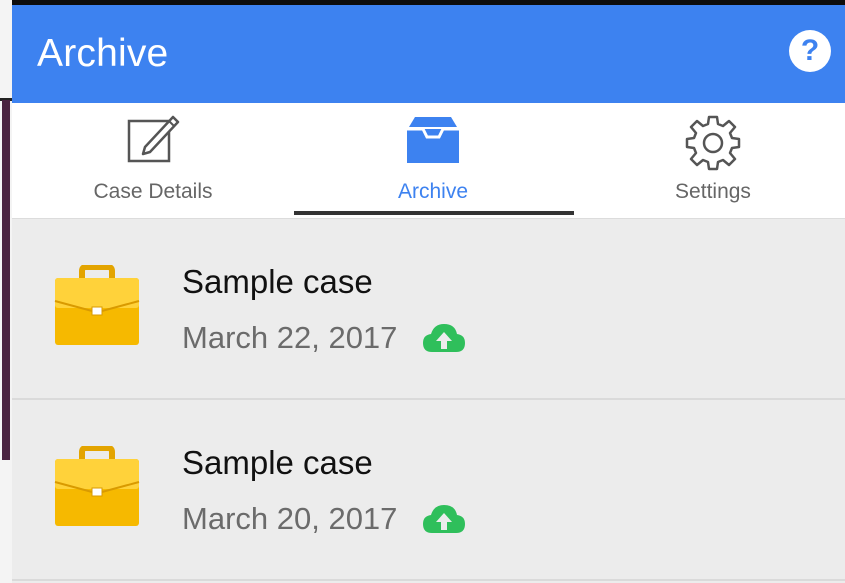 The width and height of the screenshot is (845, 583). I want to click on tab-case-details: Case Details, so click(153, 160).